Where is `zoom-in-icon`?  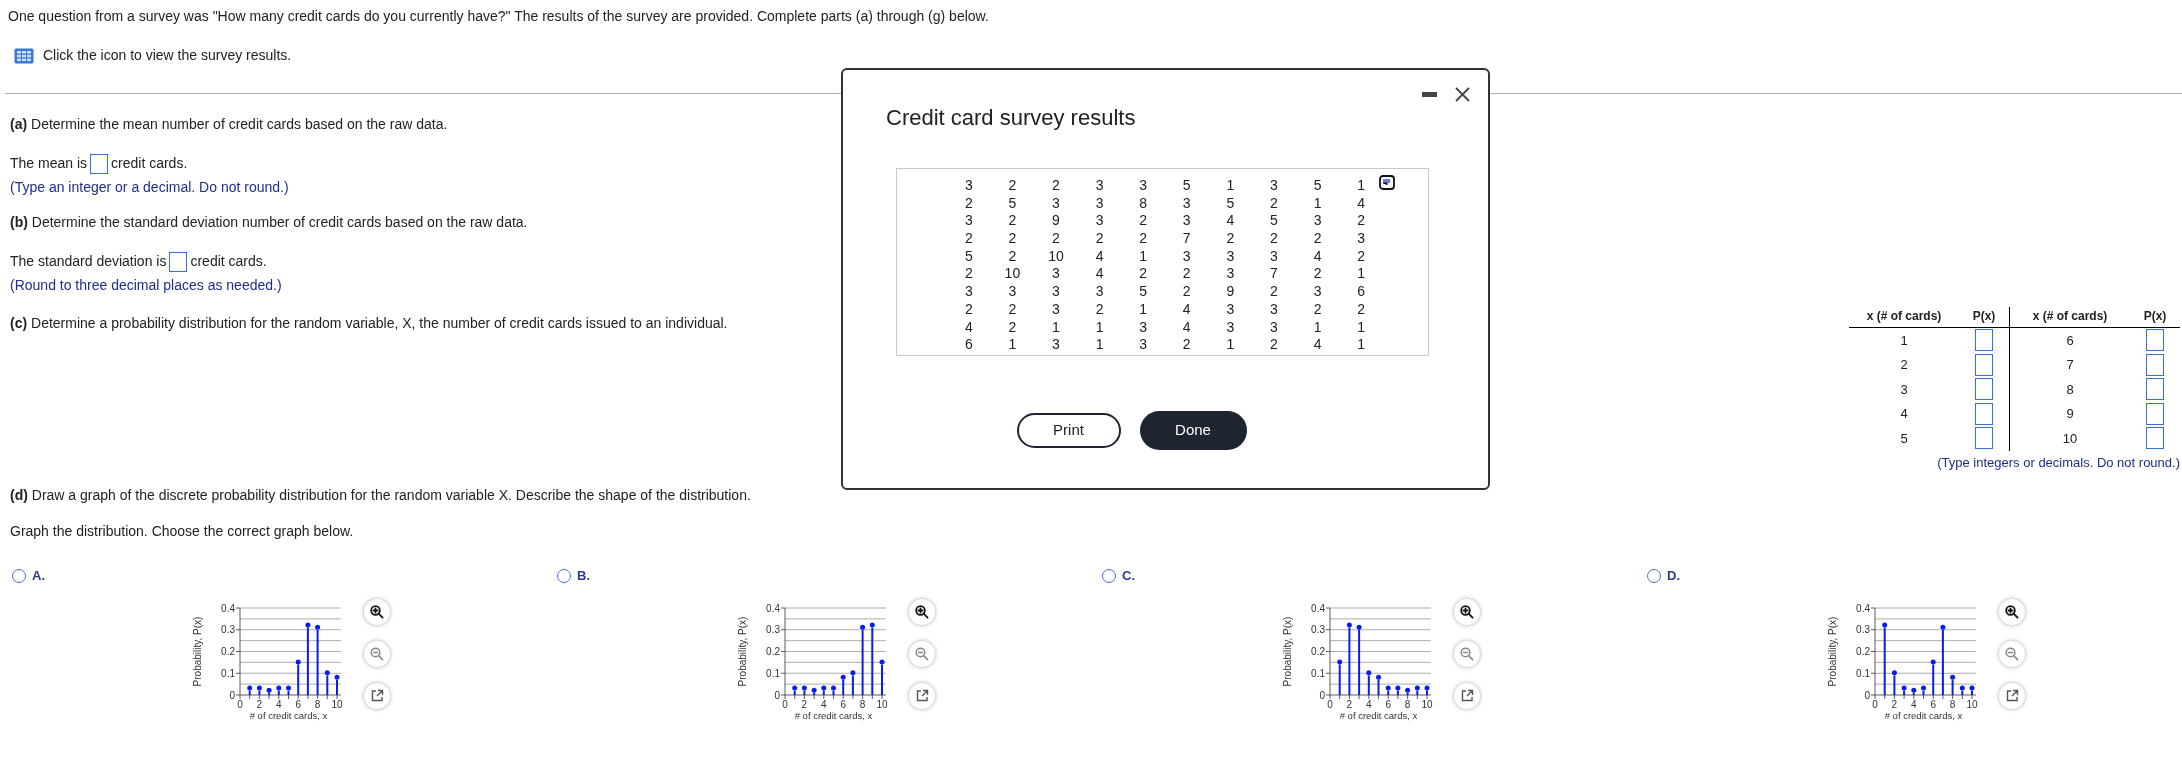
zoom-in-icon is located at coordinates (922, 611).